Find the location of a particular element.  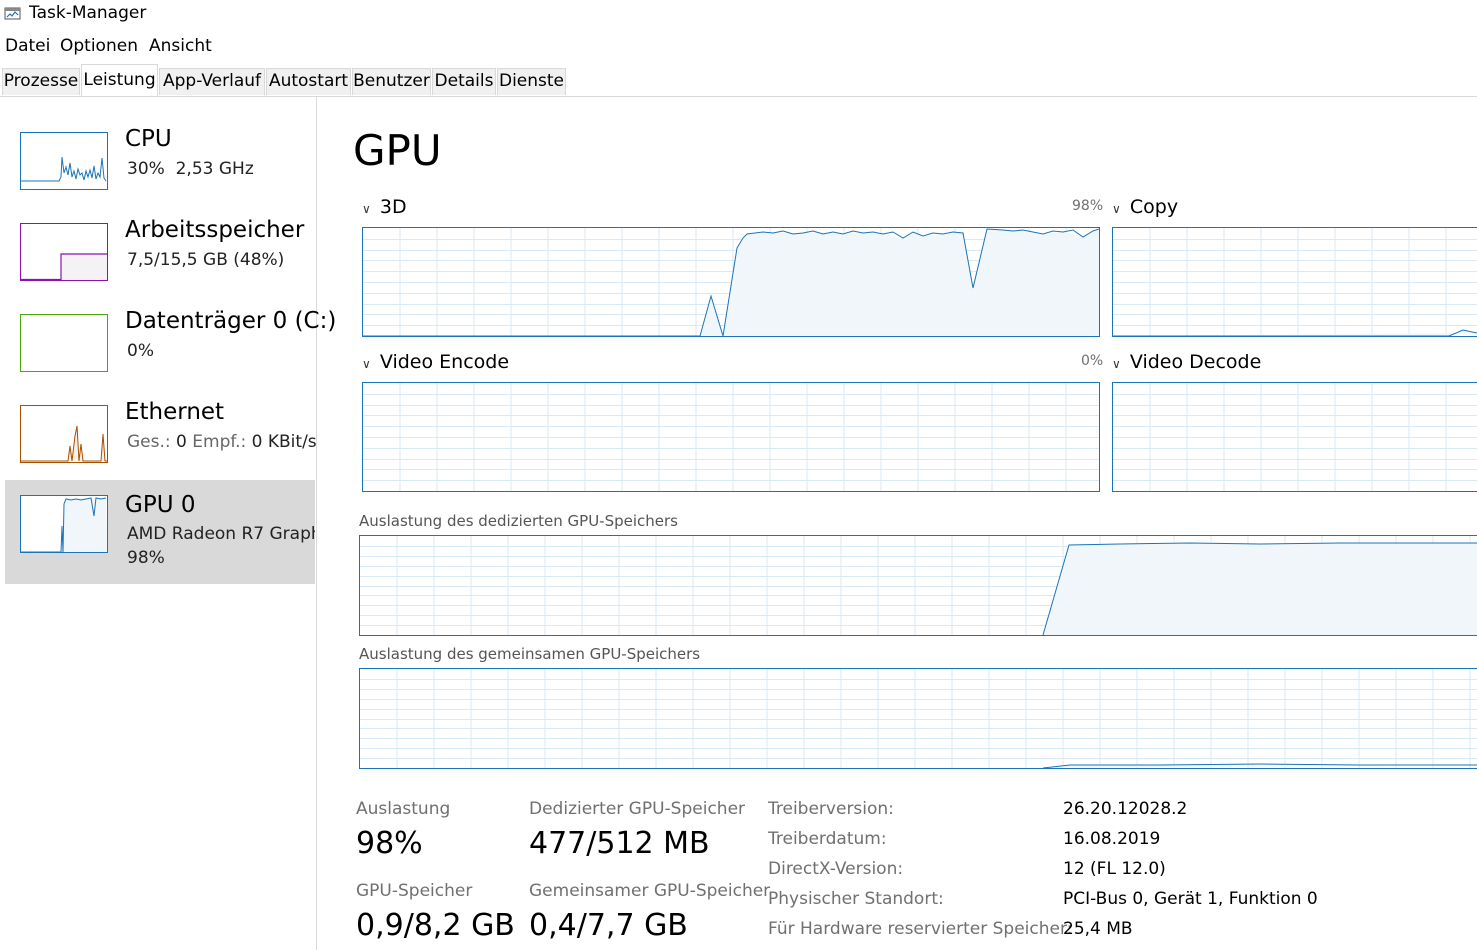

tab-app-history: App-Verlauf is located at coordinates (212, 81).